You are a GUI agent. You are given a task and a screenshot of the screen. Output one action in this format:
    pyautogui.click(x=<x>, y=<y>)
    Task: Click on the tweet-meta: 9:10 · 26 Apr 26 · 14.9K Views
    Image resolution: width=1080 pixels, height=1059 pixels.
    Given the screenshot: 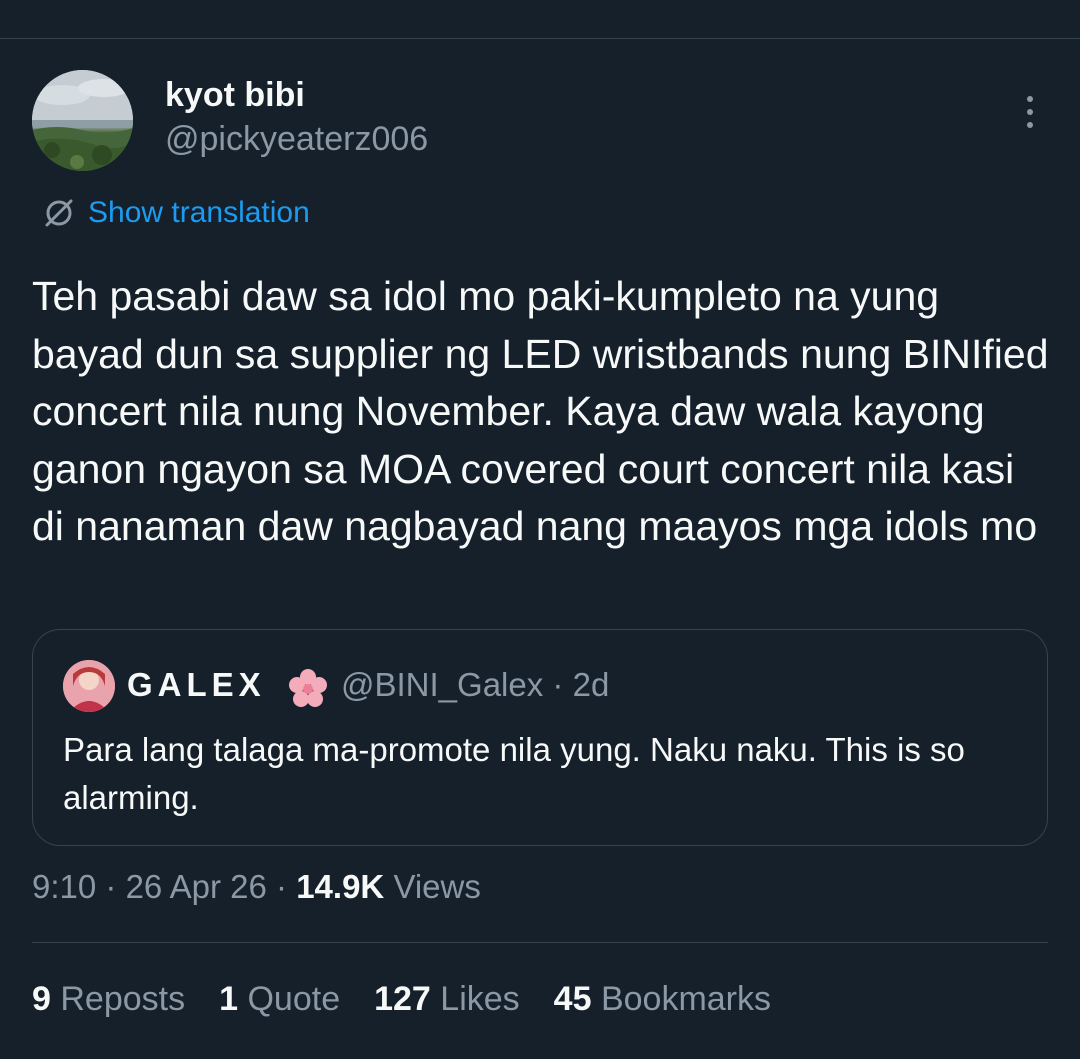 What is the action you would take?
    pyautogui.click(x=256, y=887)
    